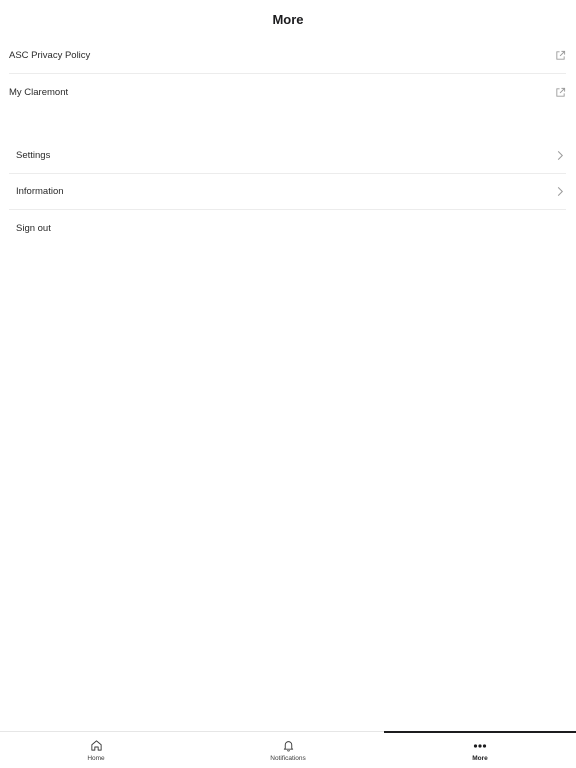  I want to click on tab-bar: Home Notifications More, so click(288, 749).